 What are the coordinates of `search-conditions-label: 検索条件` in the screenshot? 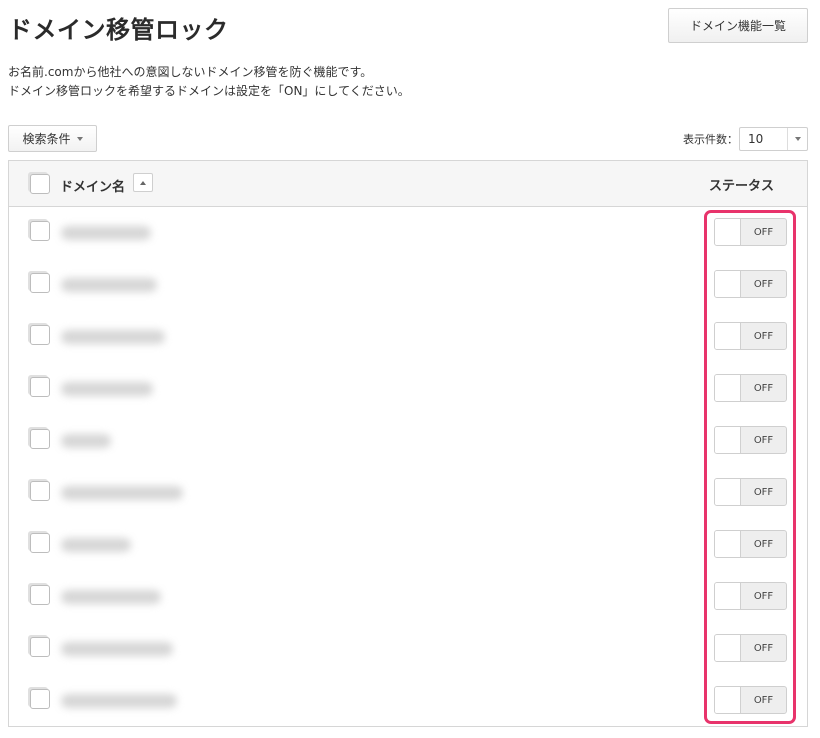 It's located at (46, 139).